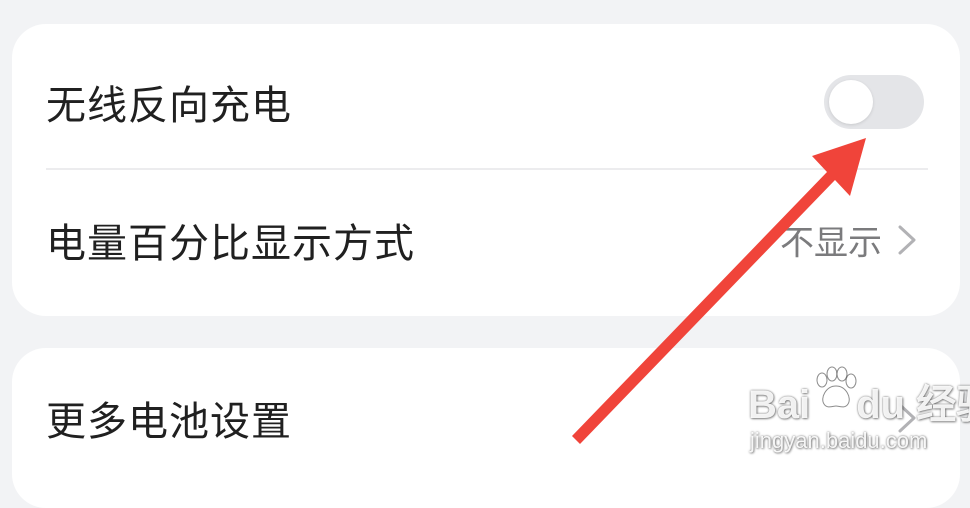 Image resolution: width=970 pixels, height=508 pixels. Describe the element at coordinates (943, 405) in the screenshot. I see `watermark-product: 经验` at that location.